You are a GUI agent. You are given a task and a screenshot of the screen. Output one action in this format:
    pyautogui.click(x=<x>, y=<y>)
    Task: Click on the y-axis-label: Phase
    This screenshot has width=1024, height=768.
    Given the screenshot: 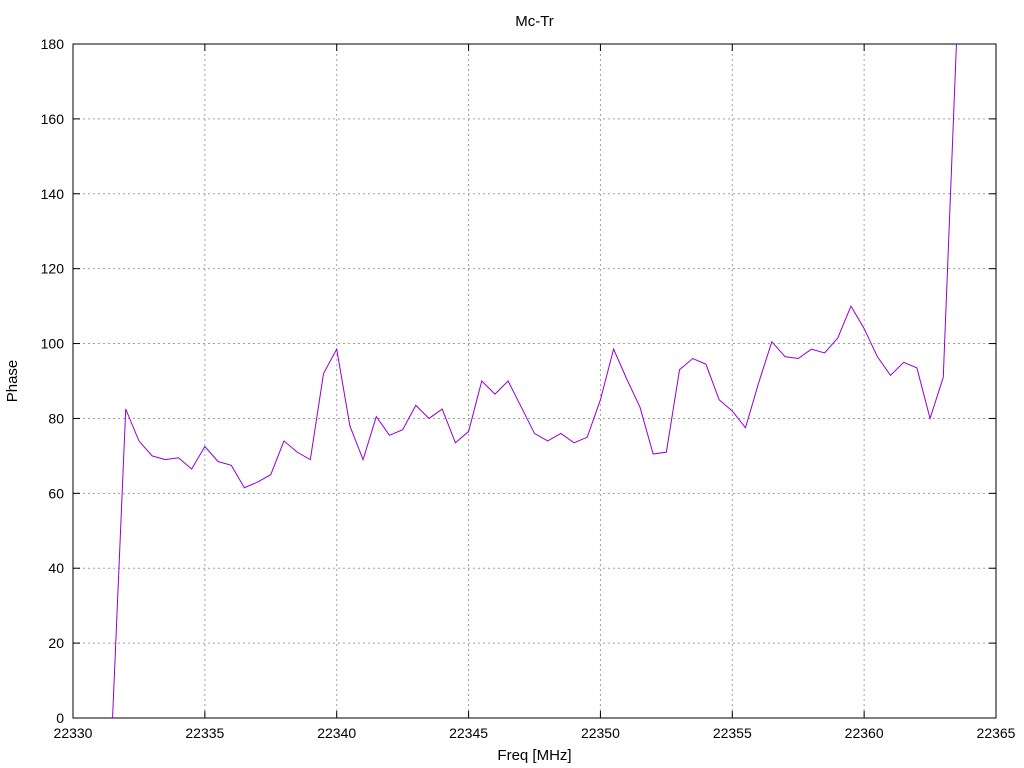 What is the action you would take?
    pyautogui.click(x=12, y=381)
    